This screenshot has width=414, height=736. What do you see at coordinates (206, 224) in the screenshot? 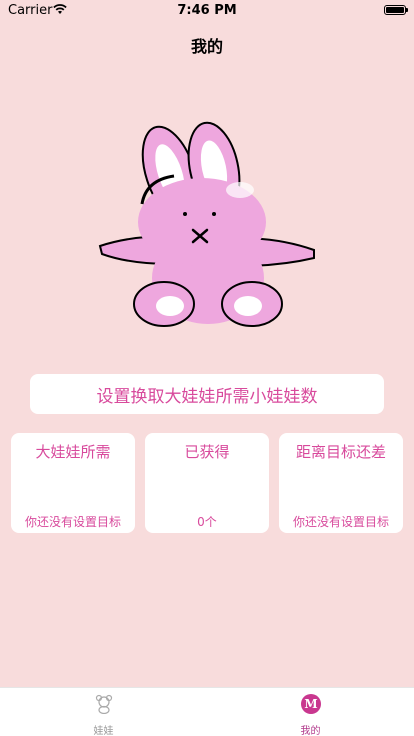
I see `bunny-illustration` at bounding box center [206, 224].